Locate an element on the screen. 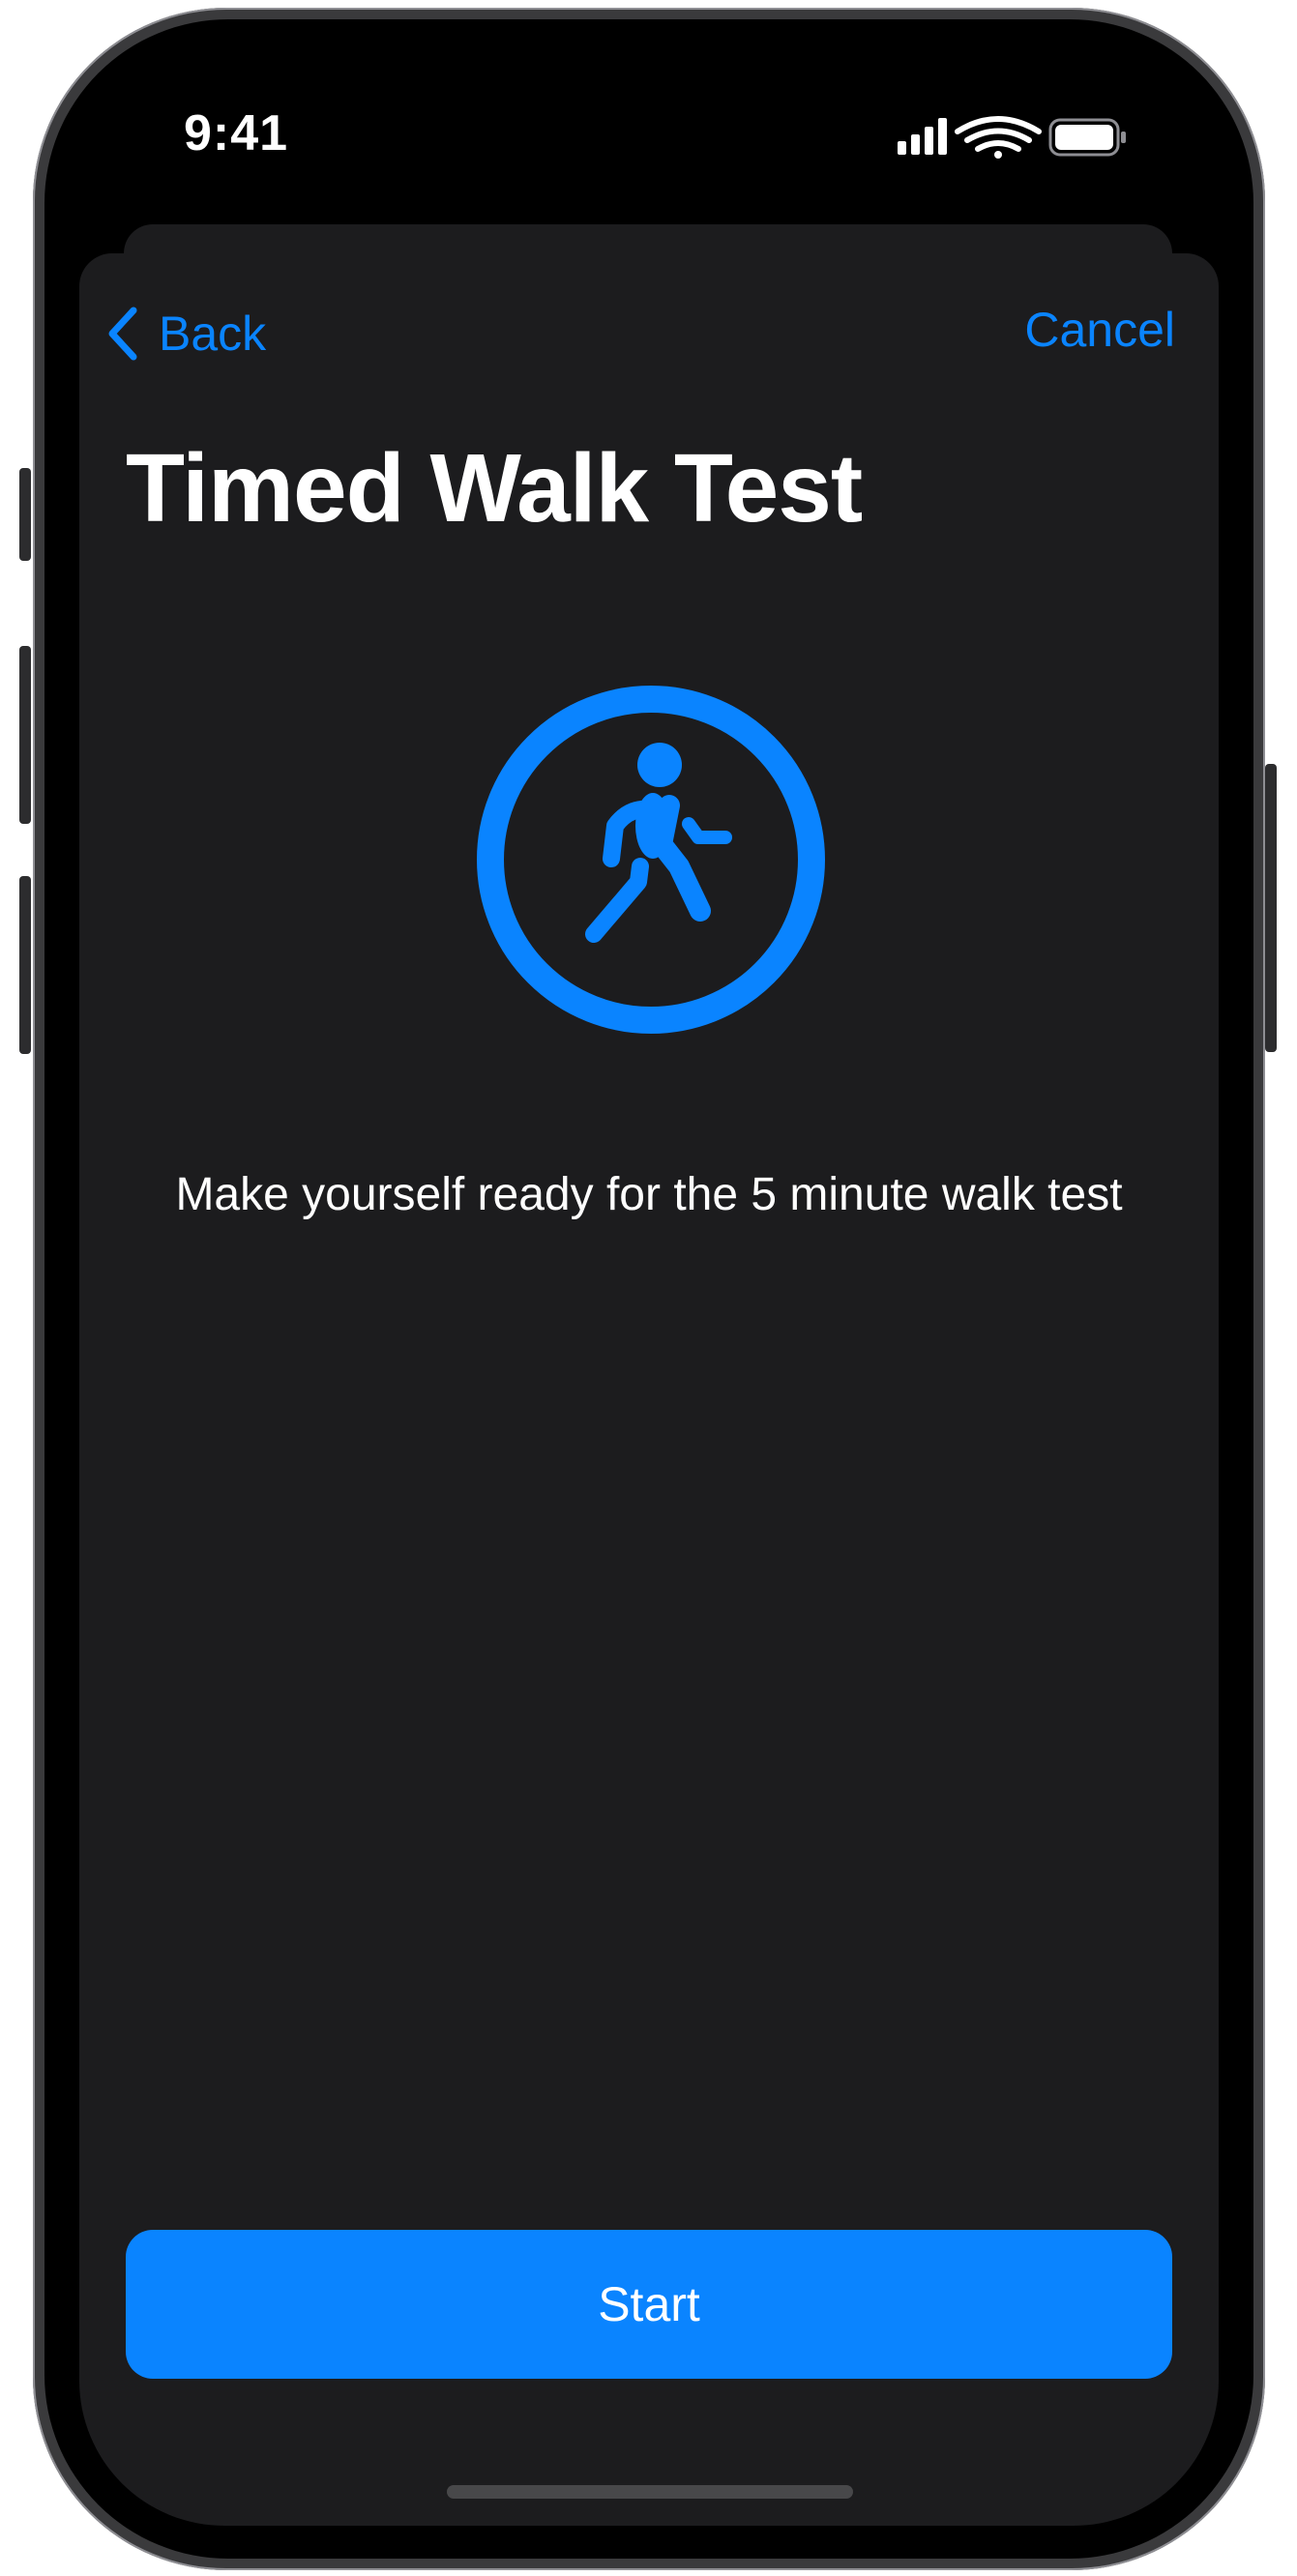  chevron-left-icon is located at coordinates (123, 334).